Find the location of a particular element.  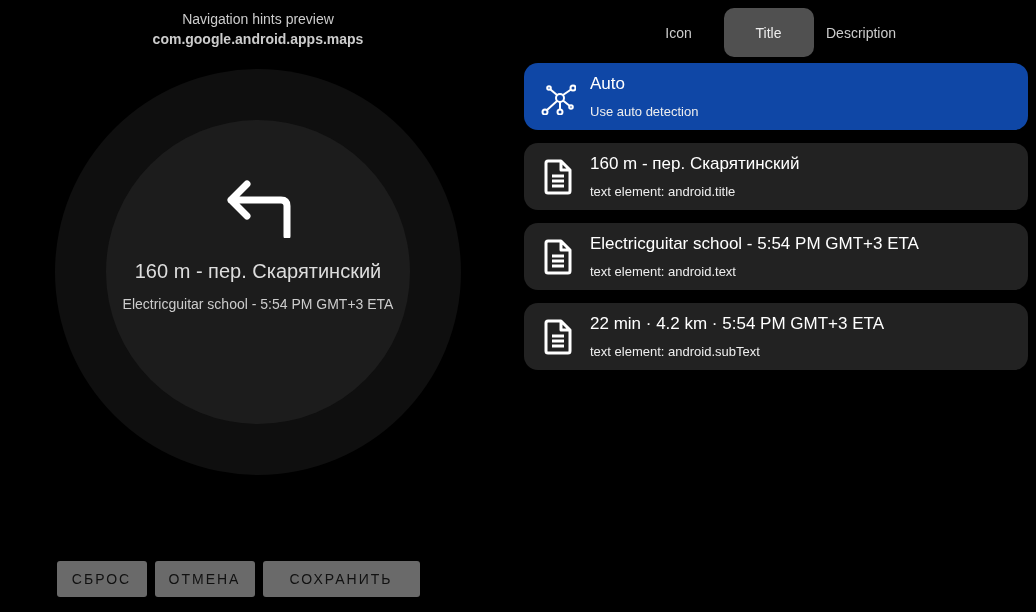

option-subtitle: text element: android.subText is located at coordinates (675, 351).